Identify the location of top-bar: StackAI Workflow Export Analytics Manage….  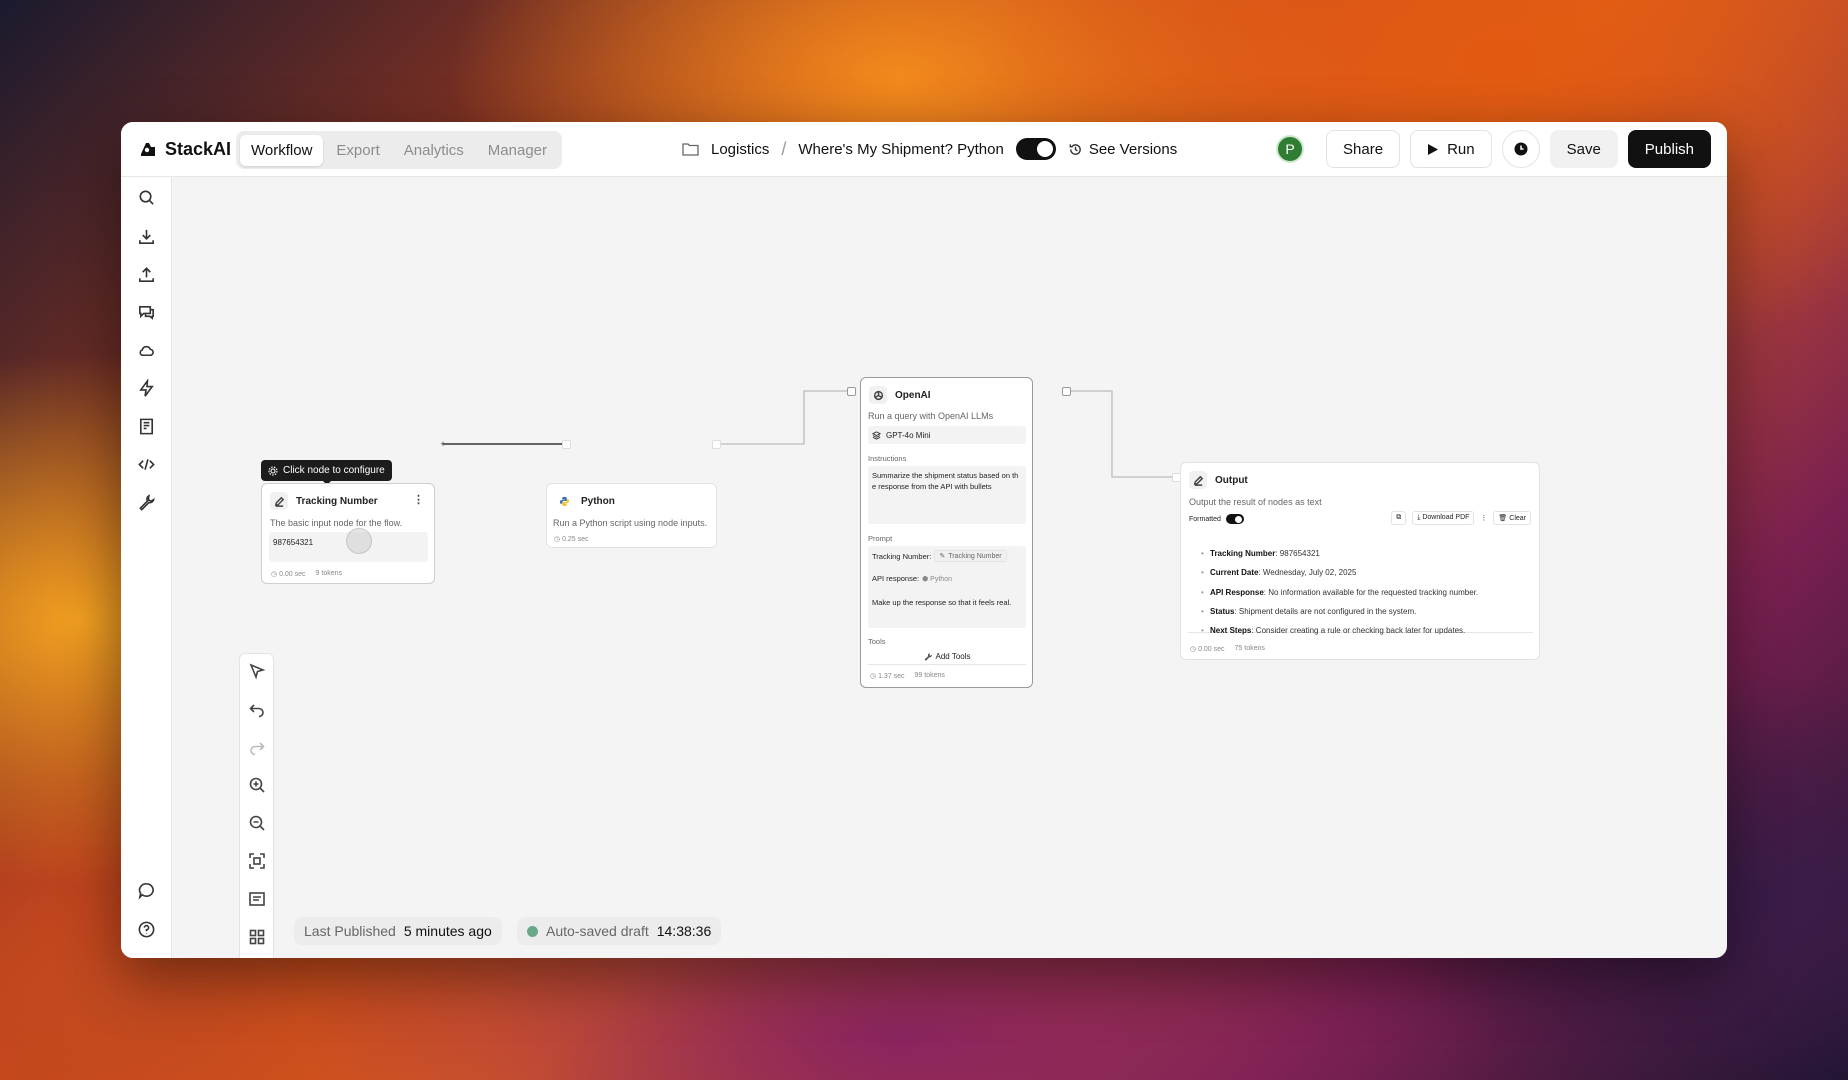
(924, 149).